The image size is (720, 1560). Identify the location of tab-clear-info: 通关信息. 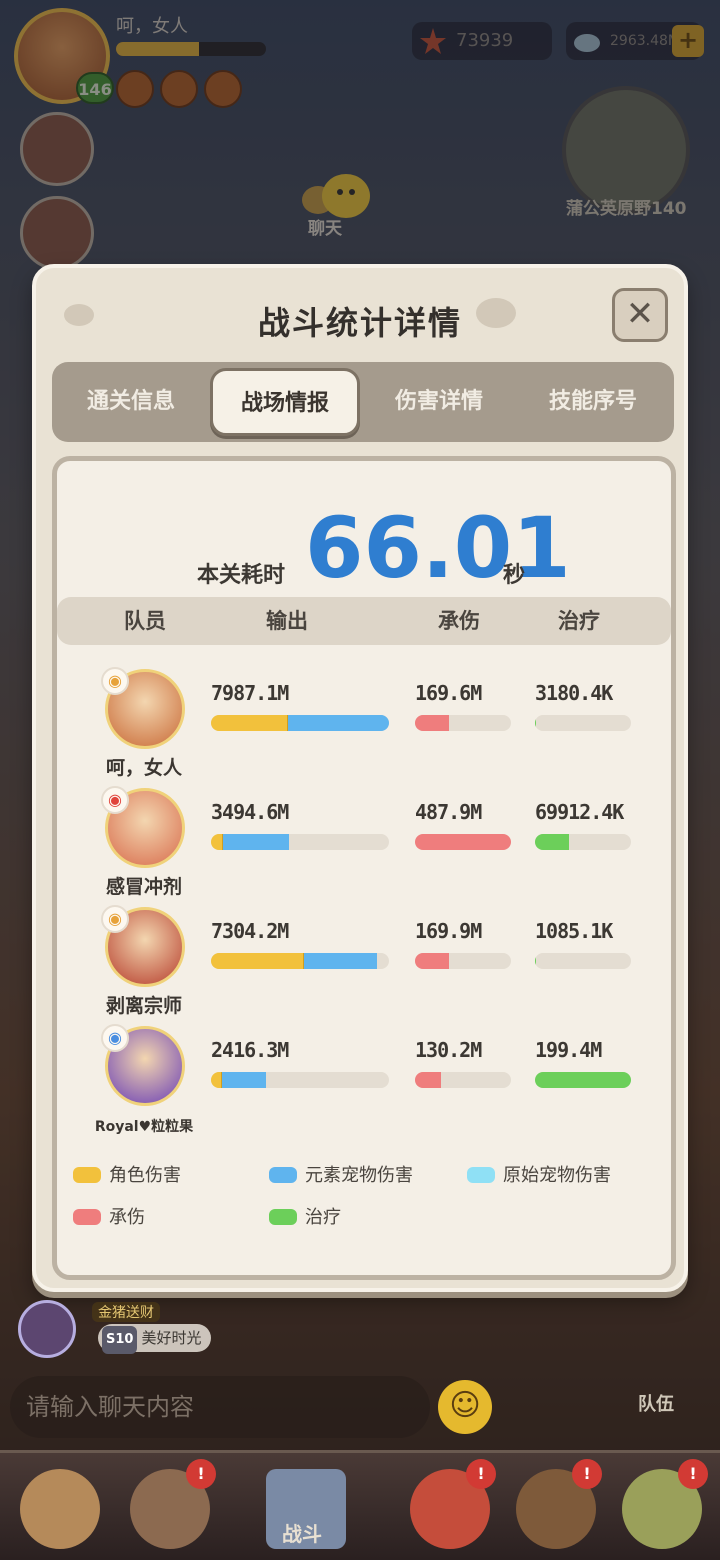
(131, 402).